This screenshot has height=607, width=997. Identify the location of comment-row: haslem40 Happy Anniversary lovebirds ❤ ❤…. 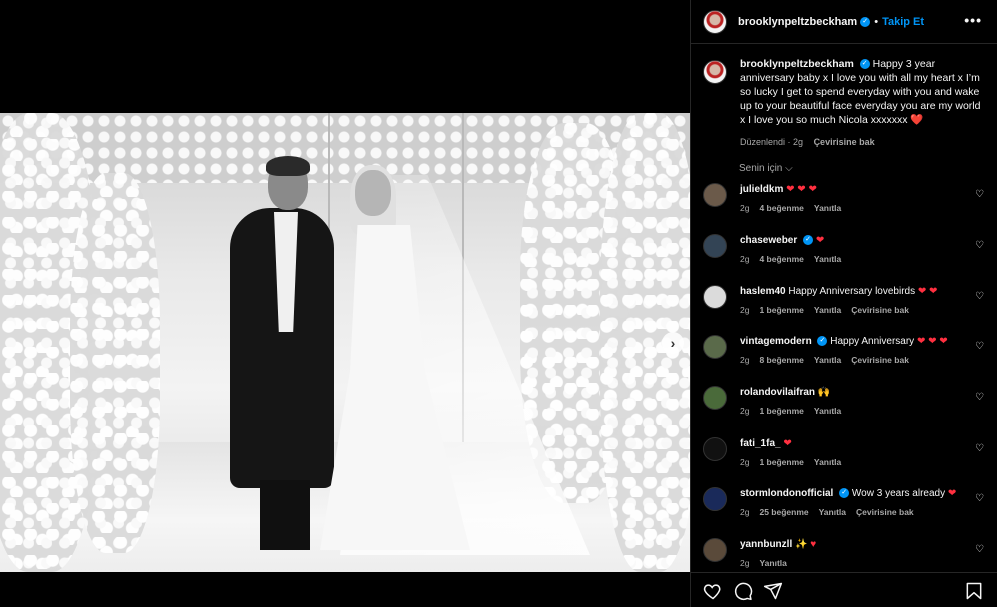
(845, 300).